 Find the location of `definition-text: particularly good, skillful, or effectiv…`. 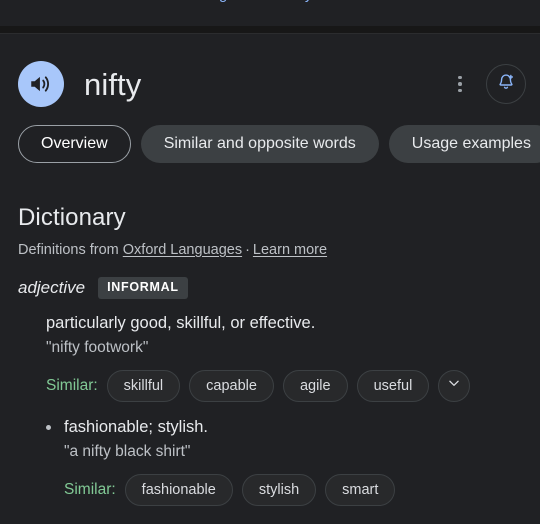

definition-text: particularly good, skillful, or effectiv… is located at coordinates (181, 322).